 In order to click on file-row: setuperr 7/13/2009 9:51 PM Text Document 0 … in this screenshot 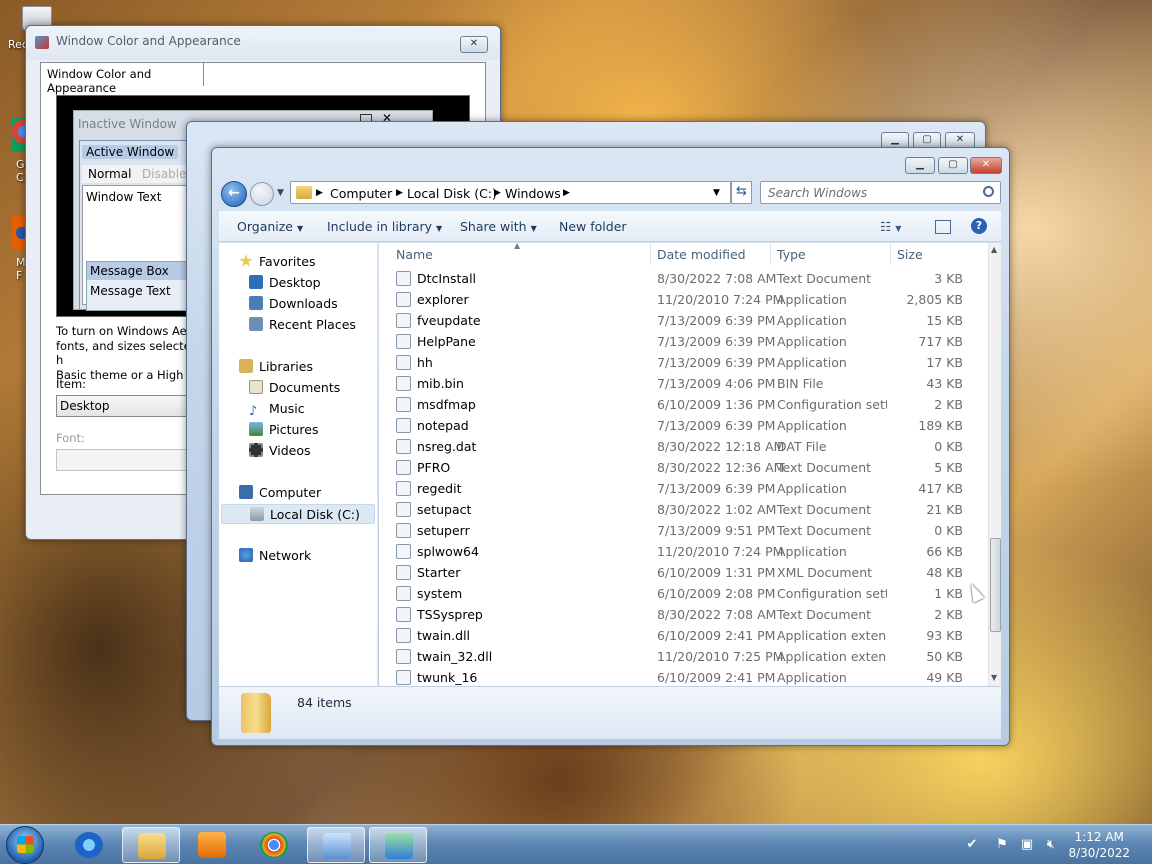, I will do `click(683, 530)`.